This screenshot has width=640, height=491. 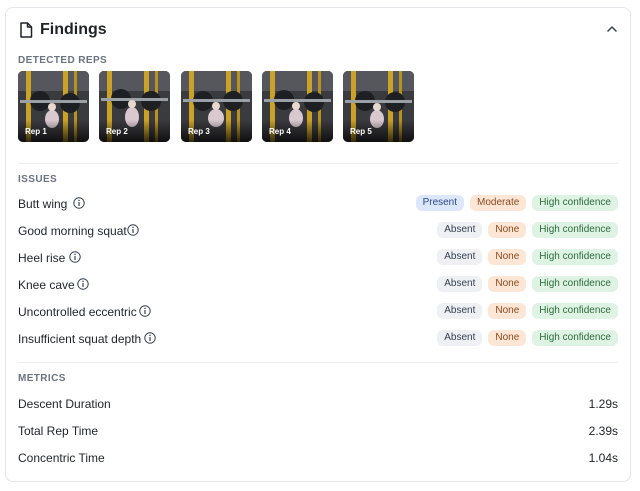 I want to click on rep-label: Rep 3, so click(x=199, y=131).